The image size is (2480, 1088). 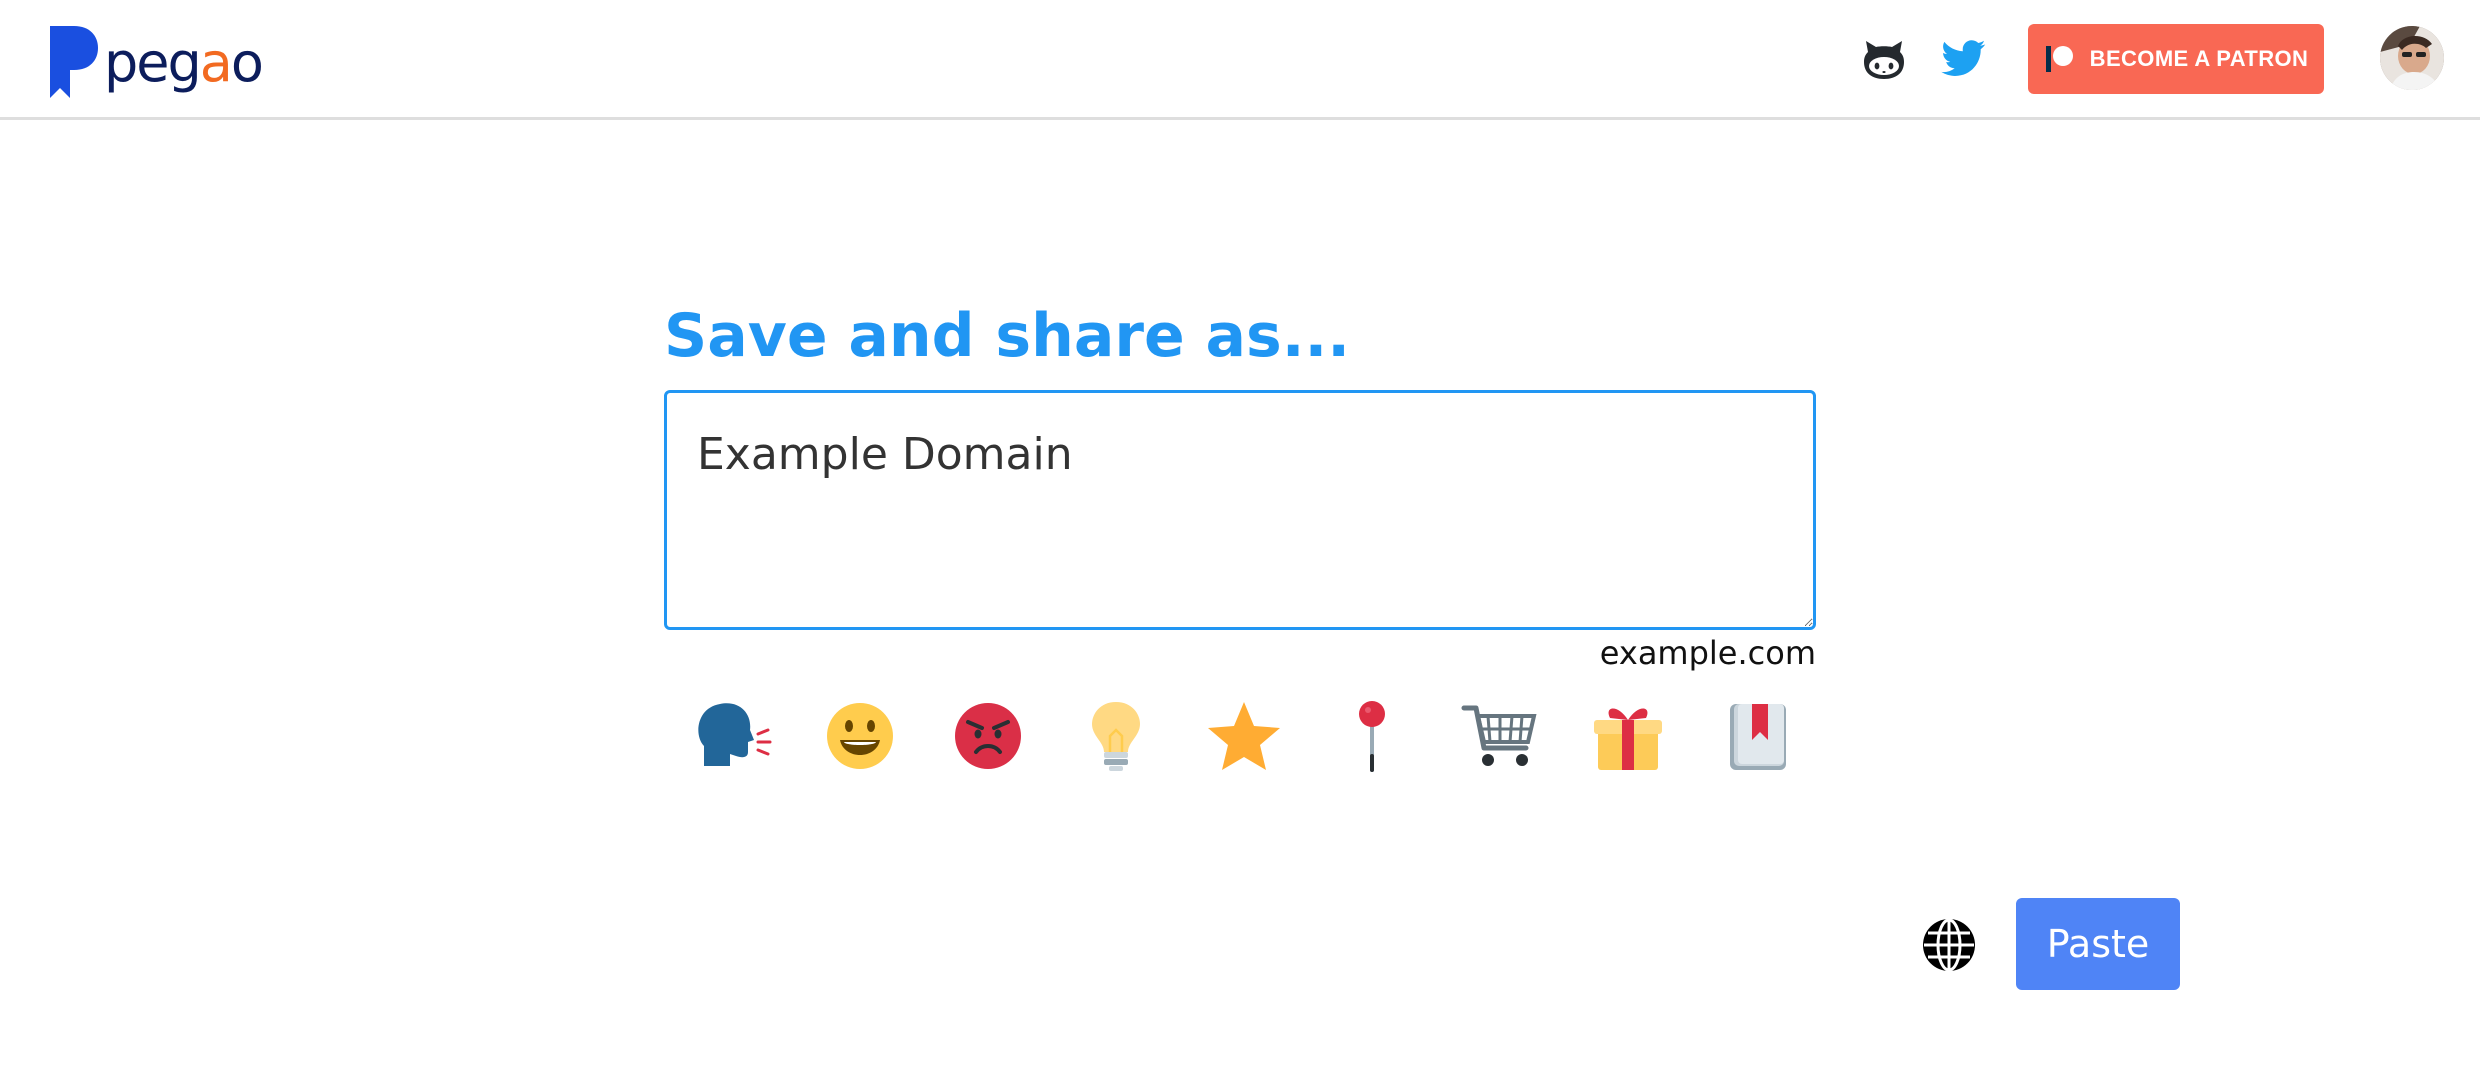 I want to click on top-navbar: pegao BECOME A PATRON, so click(x=1240, y=60).